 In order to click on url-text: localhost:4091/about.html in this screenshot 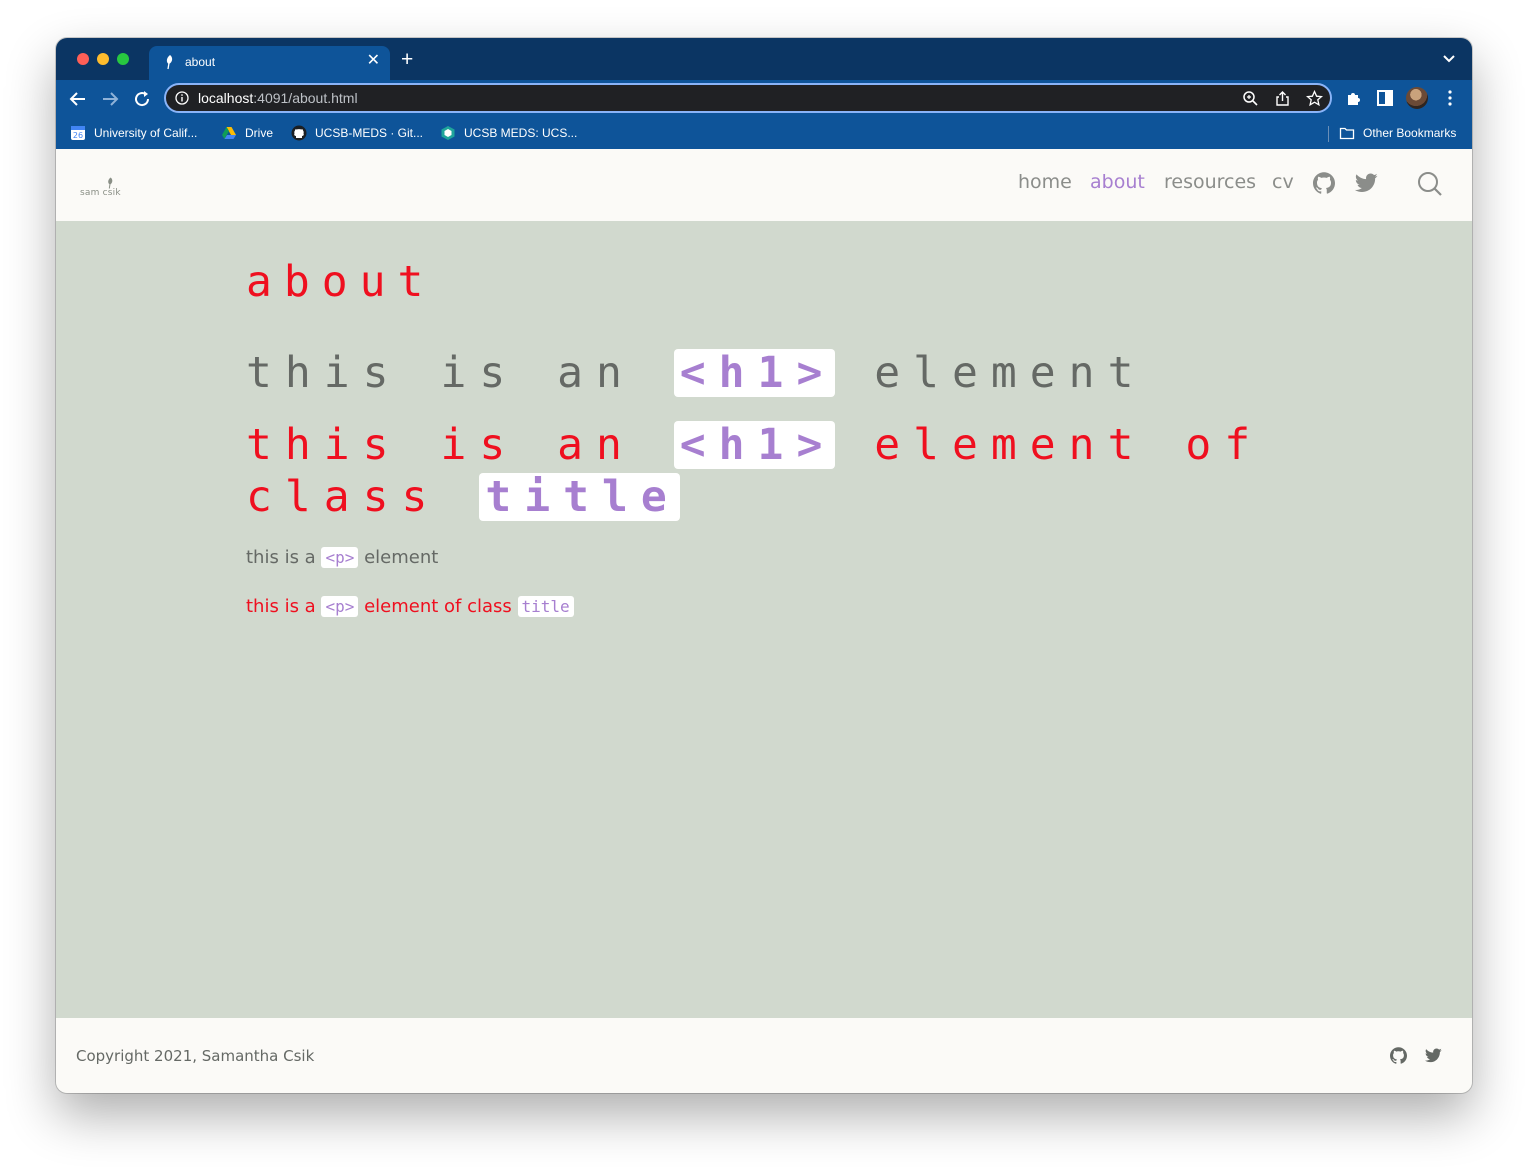, I will do `click(278, 98)`.